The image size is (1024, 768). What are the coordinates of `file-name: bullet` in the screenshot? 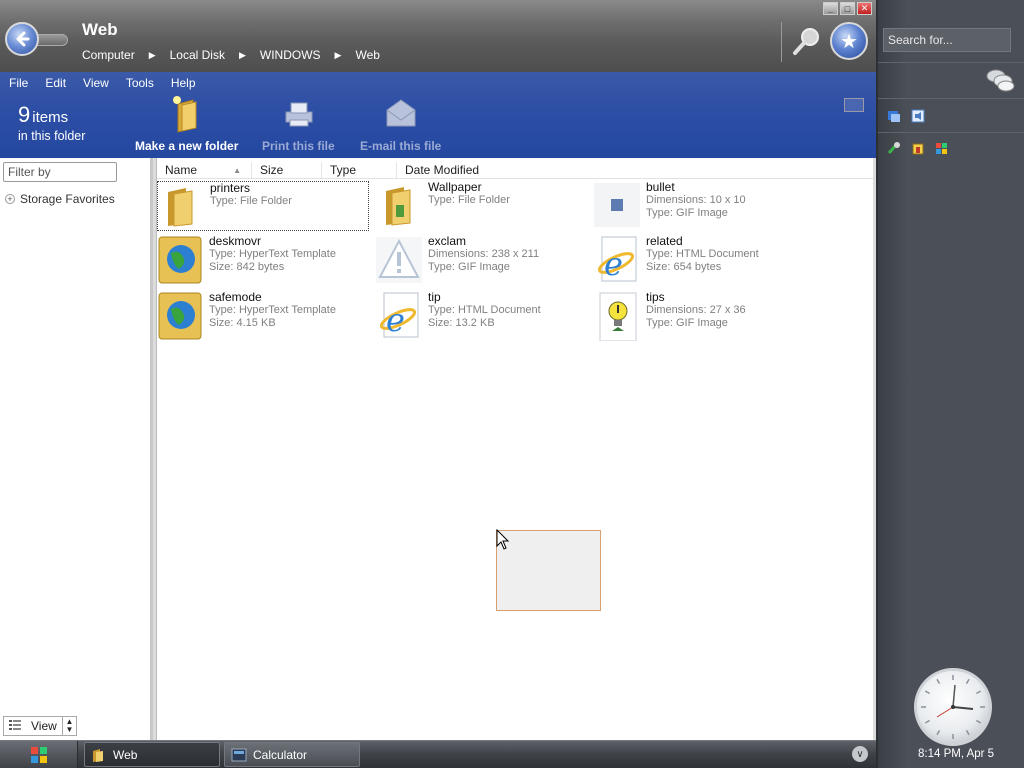 It's located at (660, 187).